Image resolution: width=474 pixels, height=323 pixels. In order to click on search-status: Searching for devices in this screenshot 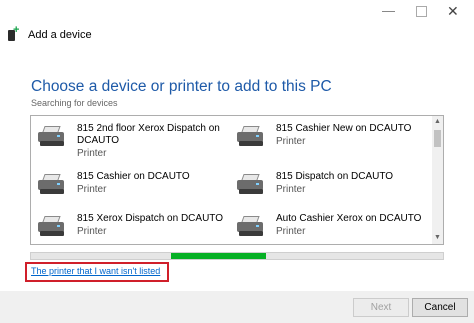, I will do `click(74, 103)`.